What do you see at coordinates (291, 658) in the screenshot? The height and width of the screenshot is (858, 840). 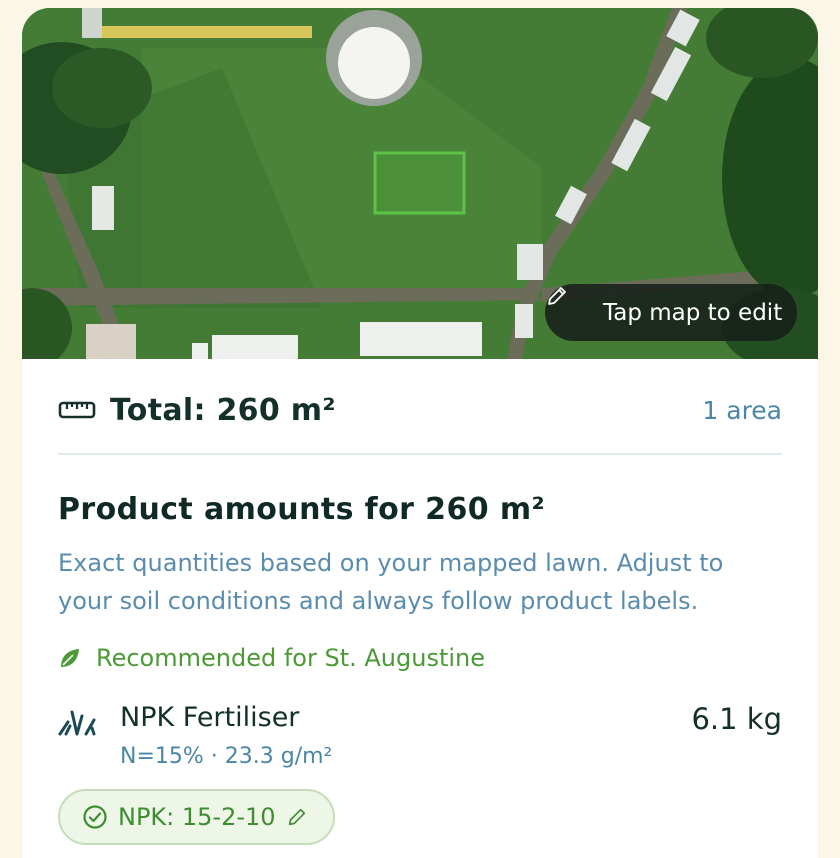 I see `recommendation-label: Recommended for St. Augustine` at bounding box center [291, 658].